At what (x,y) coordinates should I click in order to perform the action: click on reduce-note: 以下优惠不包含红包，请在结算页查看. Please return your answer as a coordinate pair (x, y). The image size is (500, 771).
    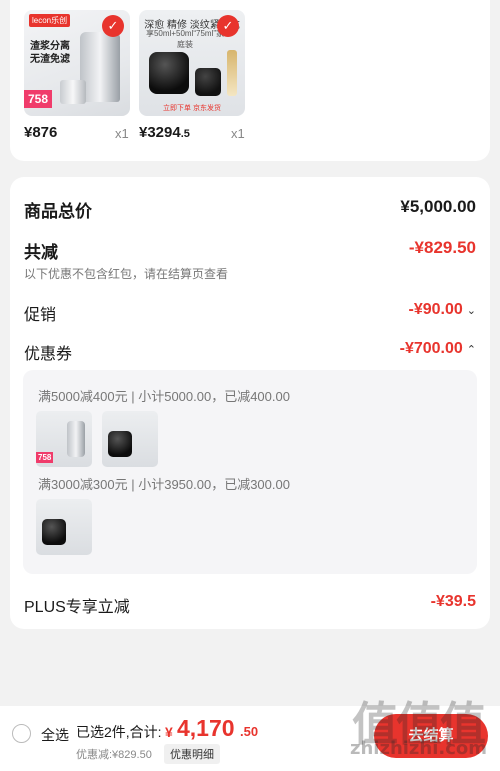
    Looking at the image, I should click on (126, 274).